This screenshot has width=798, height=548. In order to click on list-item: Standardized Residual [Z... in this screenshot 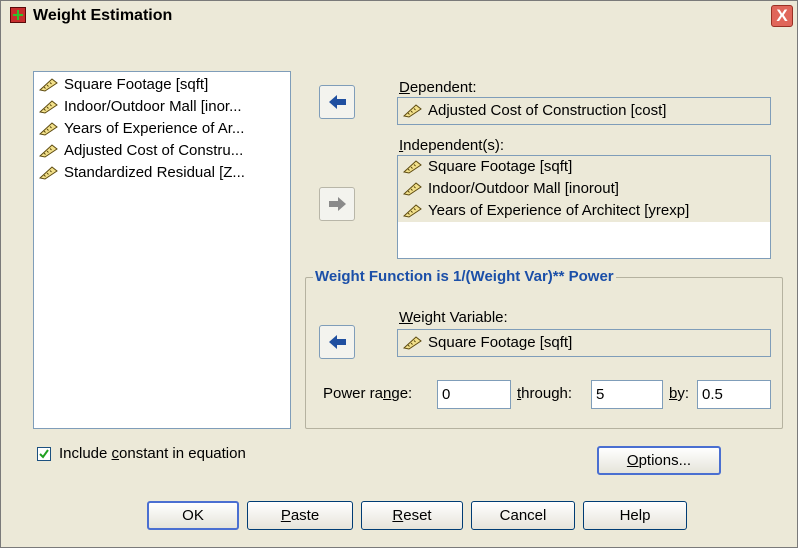, I will do `click(162, 173)`.